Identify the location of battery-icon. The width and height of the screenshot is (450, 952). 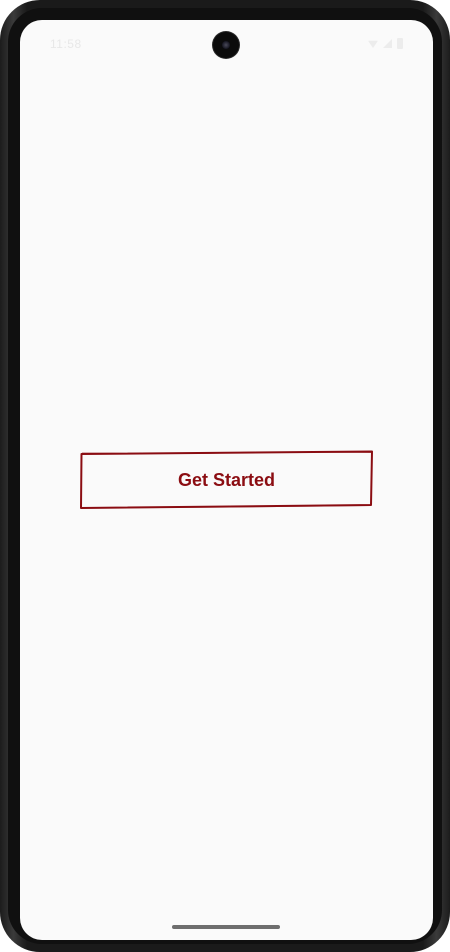
(400, 43).